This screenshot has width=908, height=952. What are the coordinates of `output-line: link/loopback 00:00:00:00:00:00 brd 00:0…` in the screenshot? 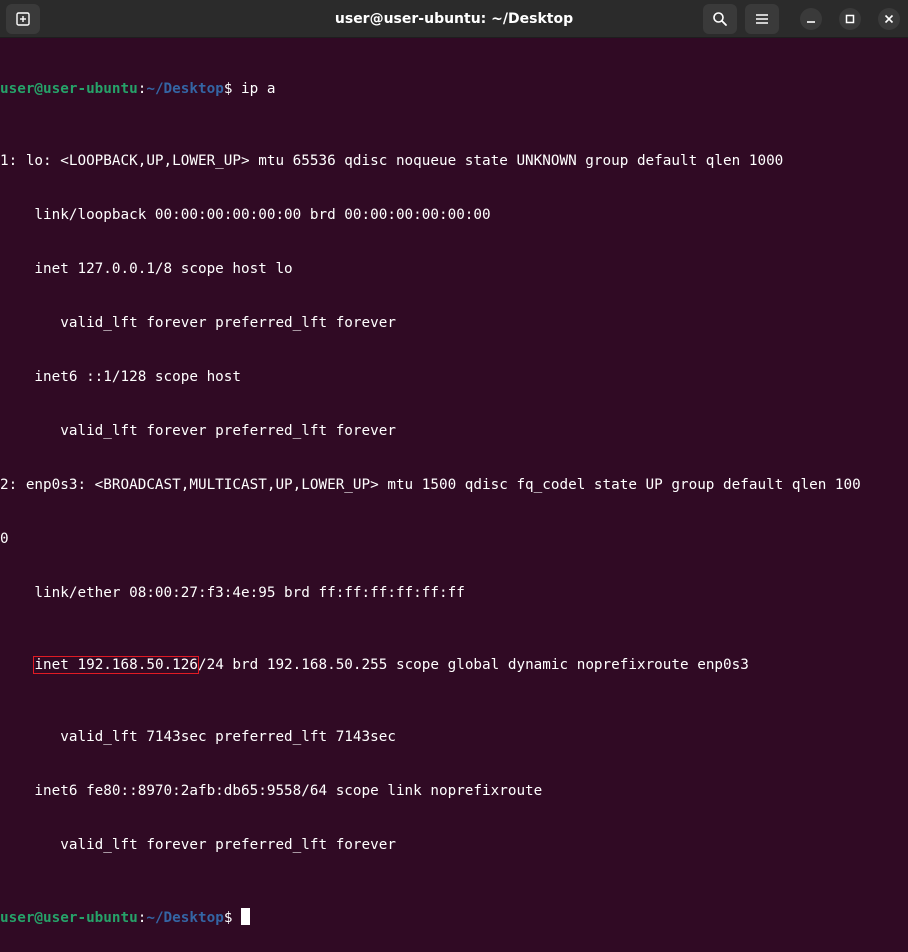 It's located at (245, 215).